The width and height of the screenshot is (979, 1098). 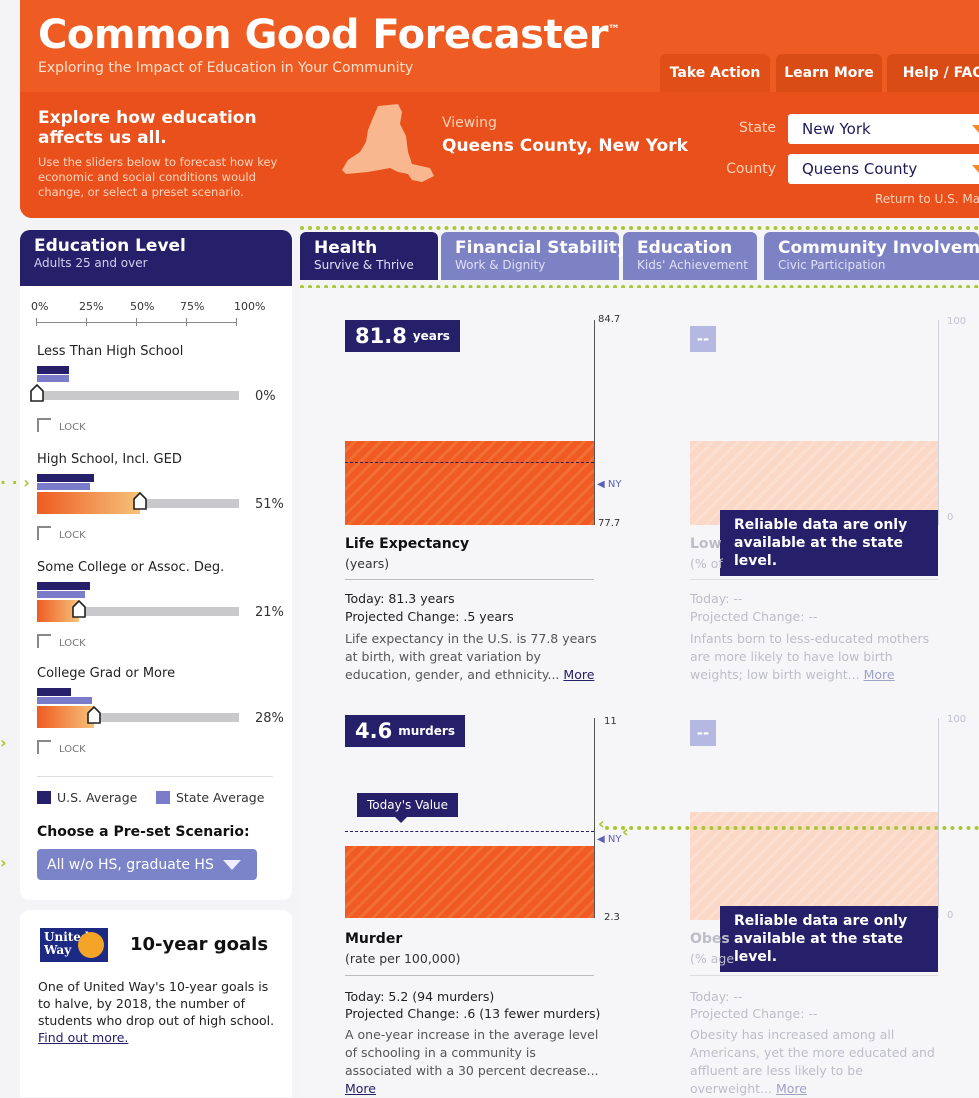 I want to click on tab-take-action: Take Action, so click(x=715, y=73).